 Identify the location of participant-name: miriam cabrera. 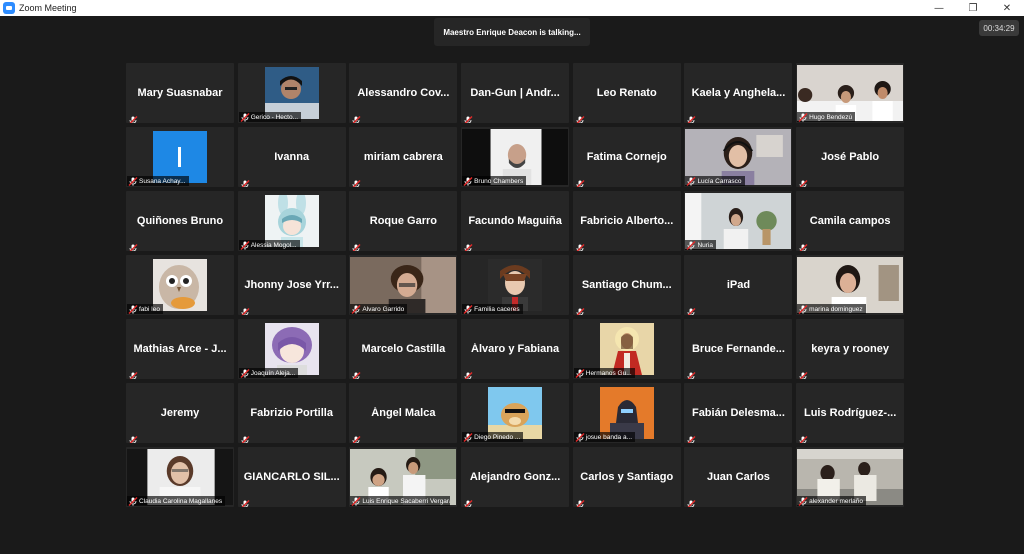
(403, 157).